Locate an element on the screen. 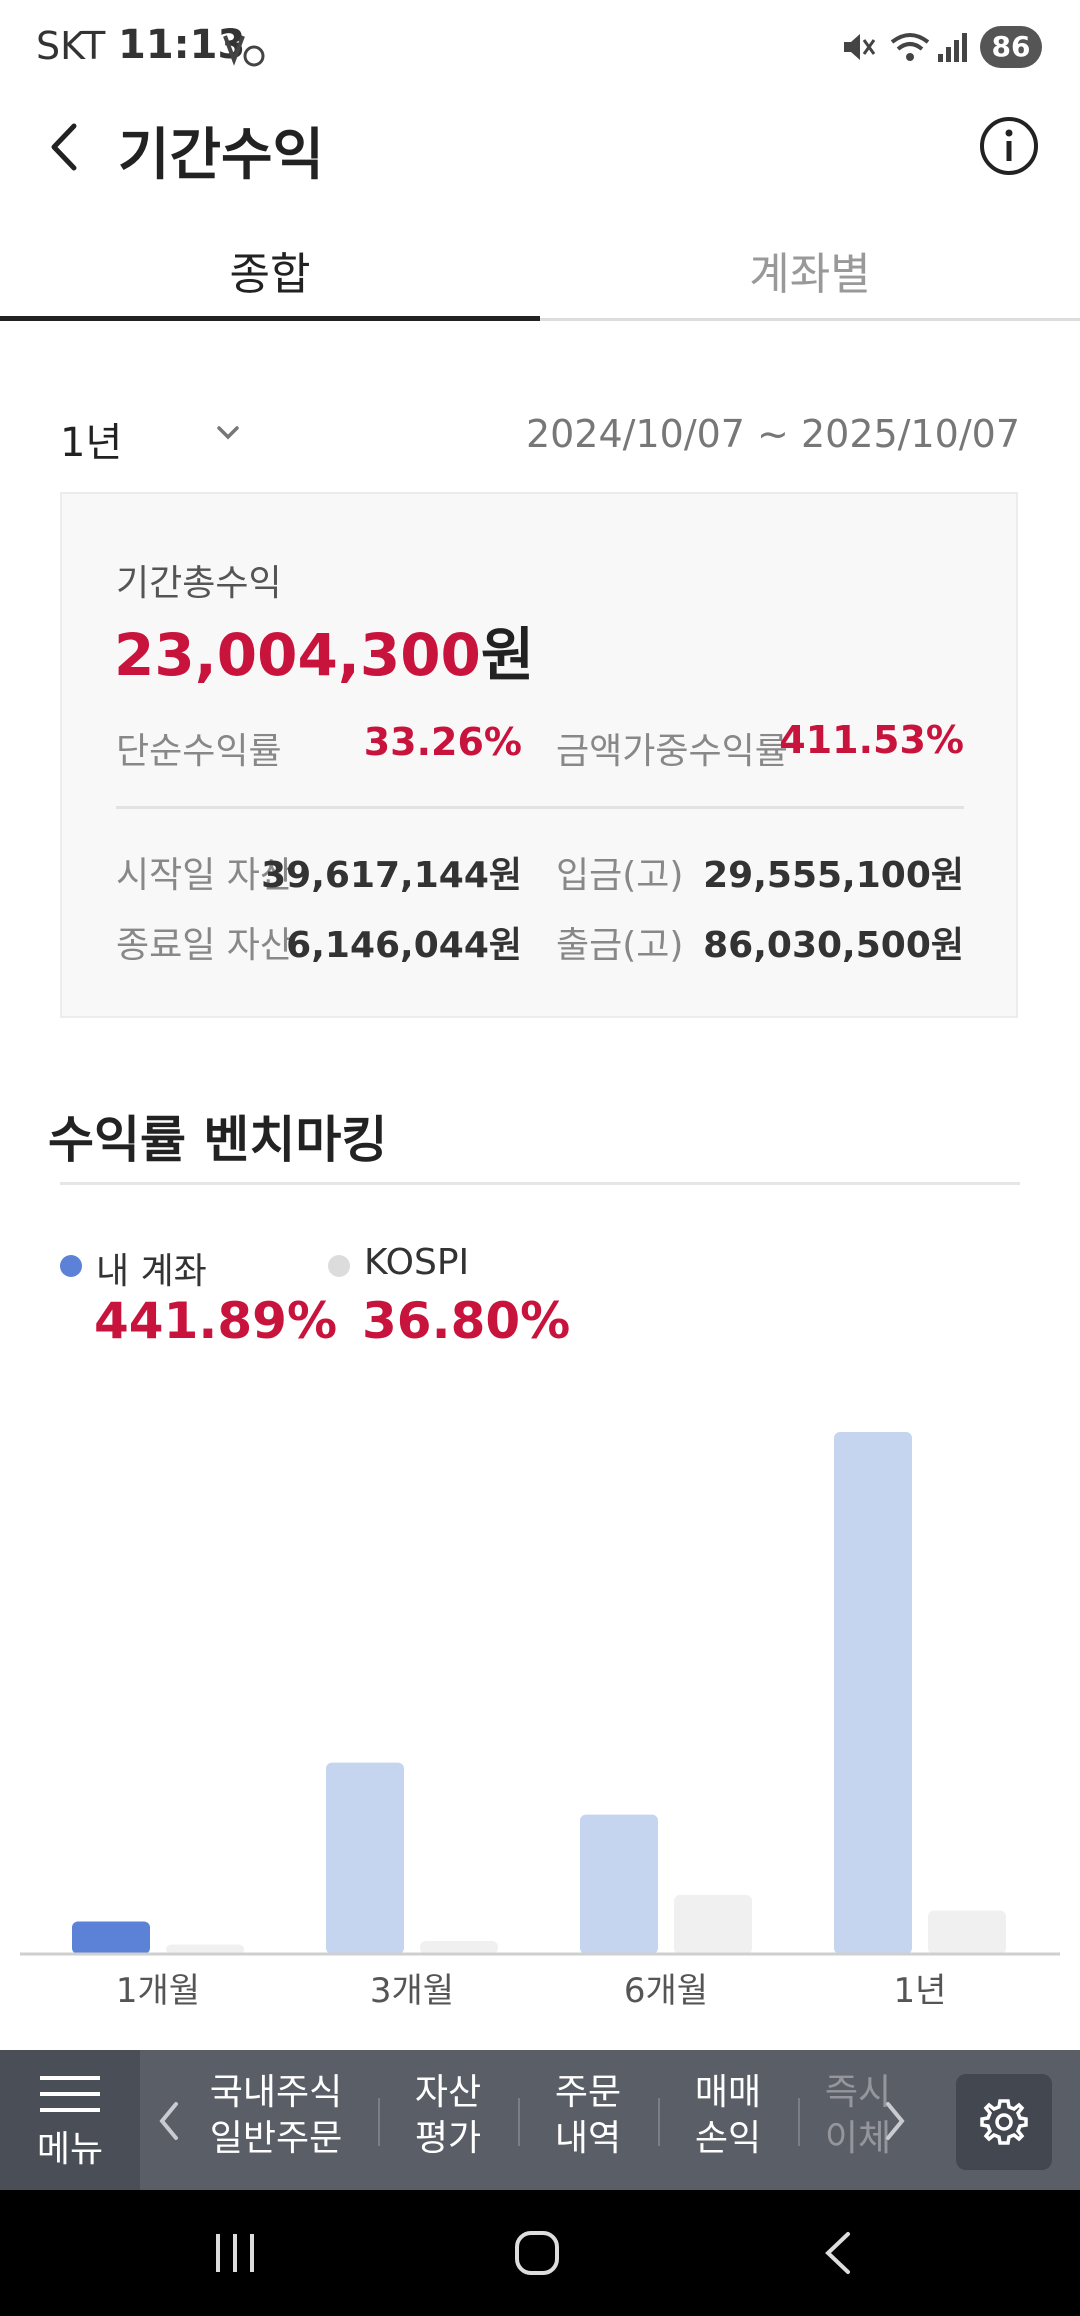 This screenshot has width=1080, height=2316. x-tick-label: 6개월 is located at coordinates (666, 1991).